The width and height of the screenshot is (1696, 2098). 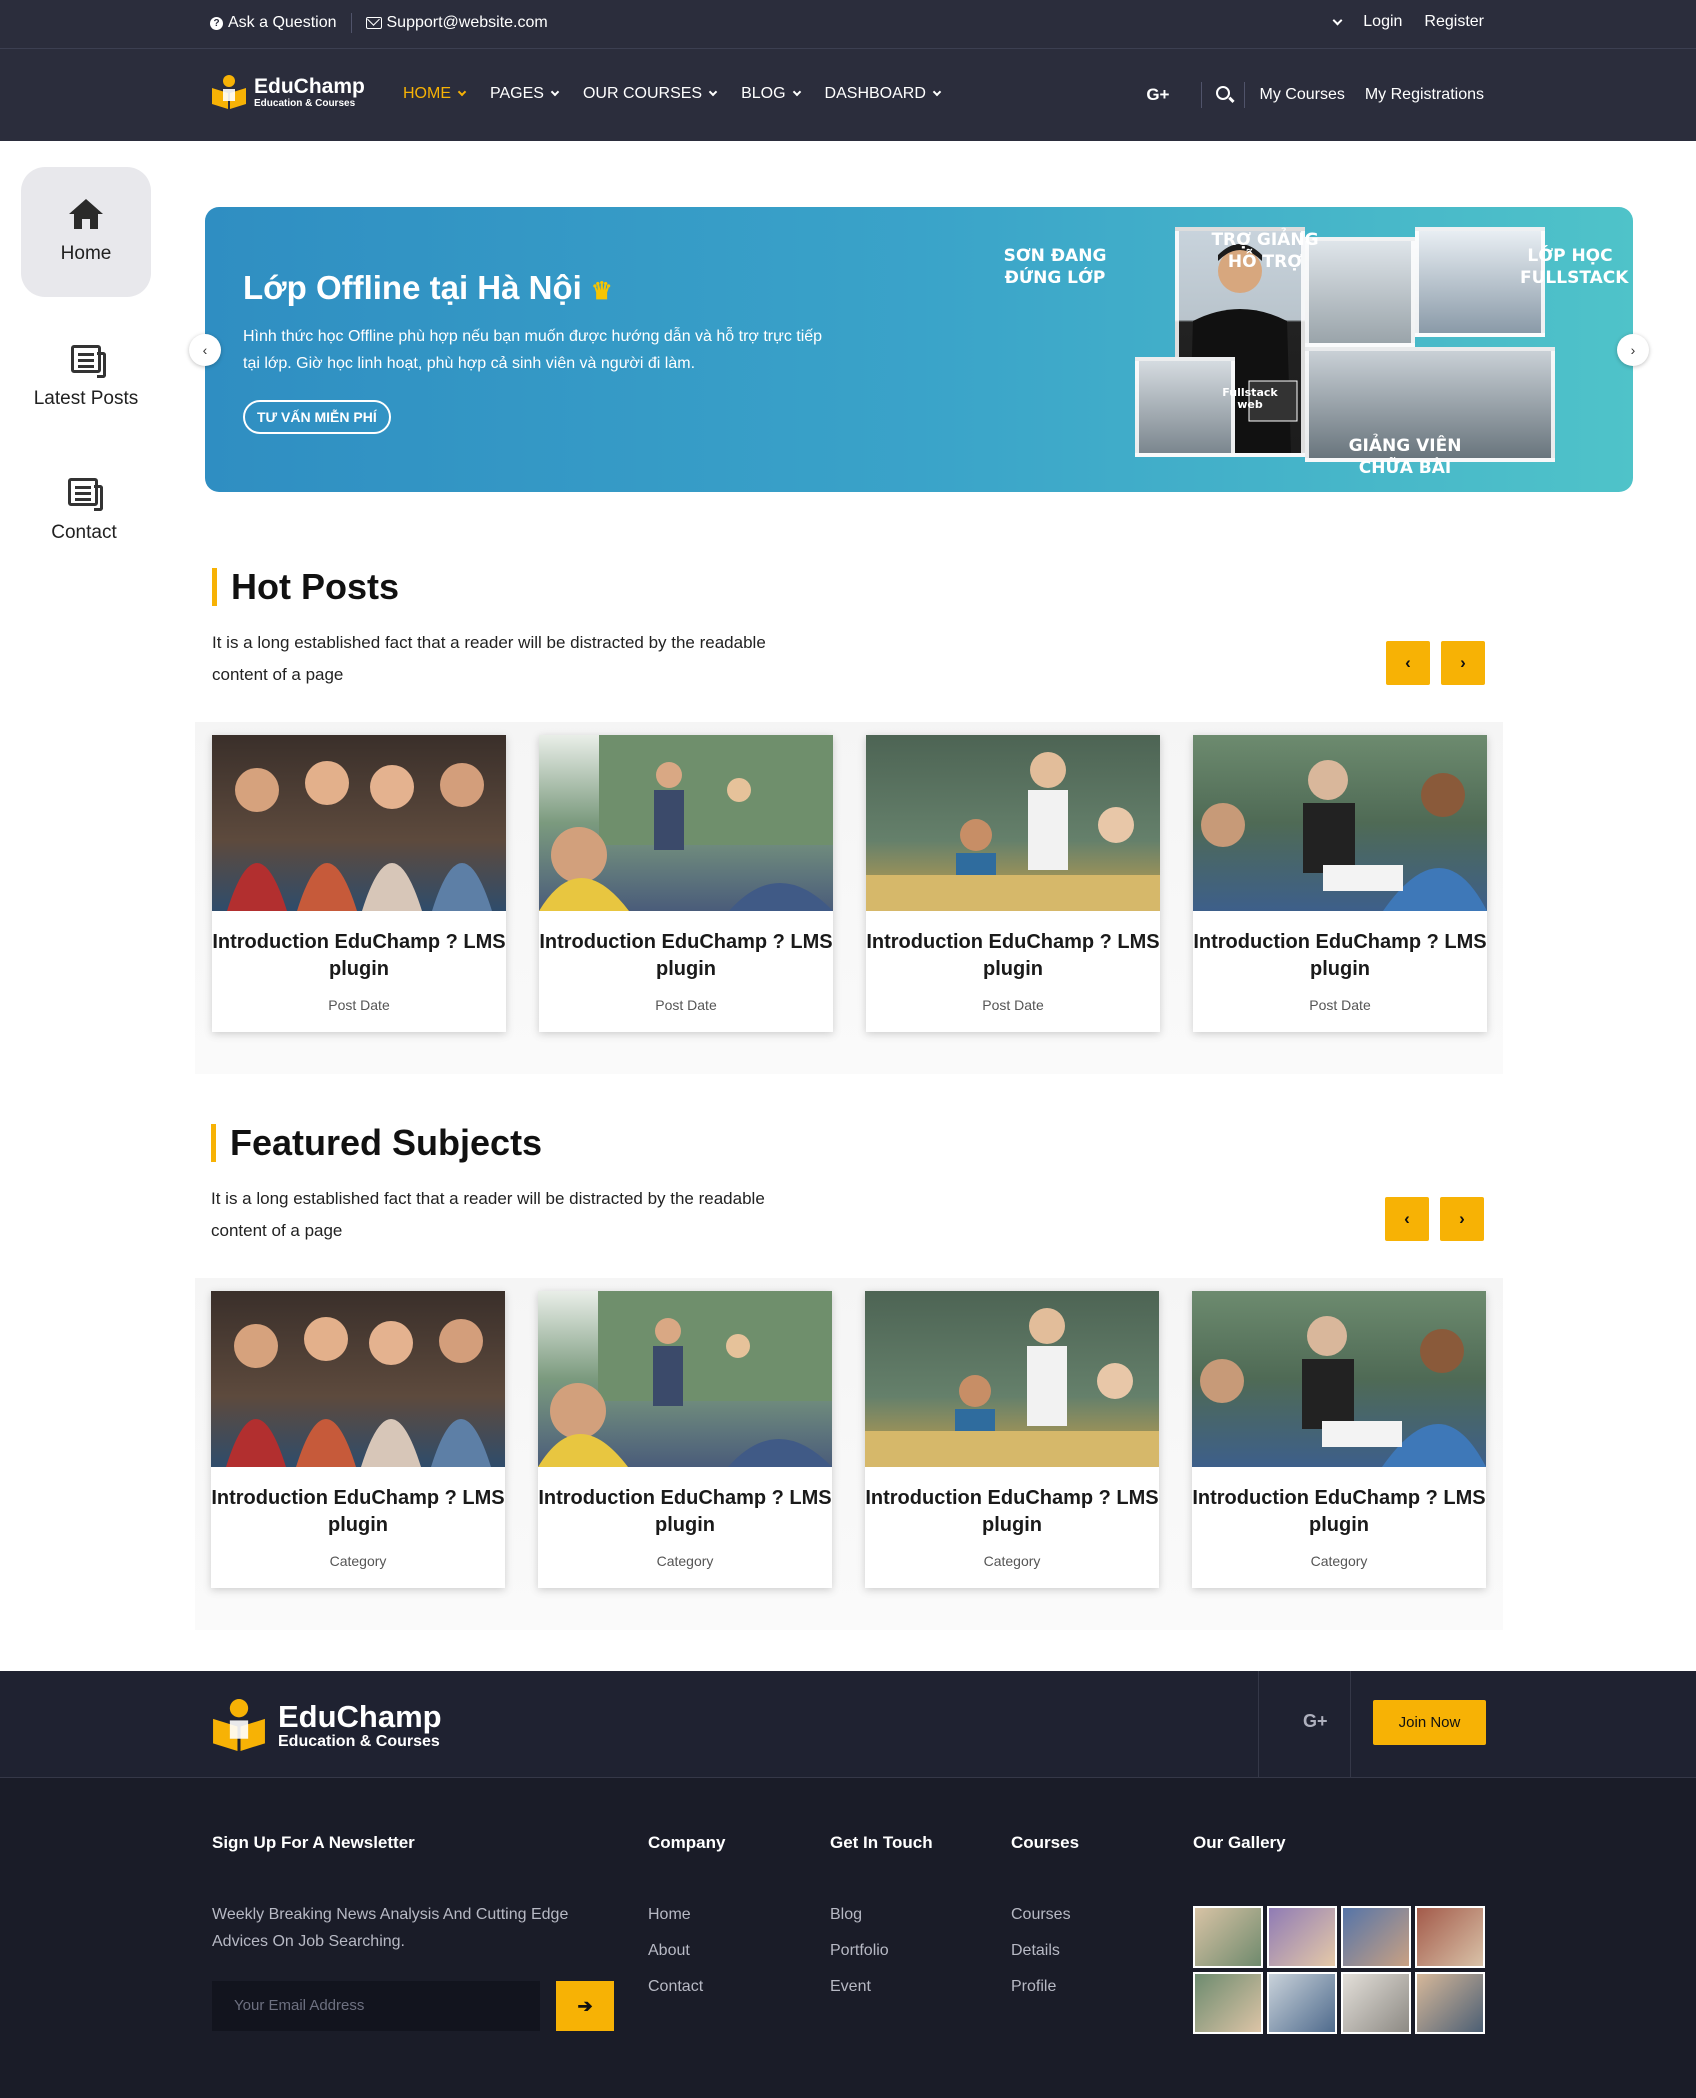 What do you see at coordinates (360, 1716) in the screenshot?
I see `footer-logo-name: EduChamp` at bounding box center [360, 1716].